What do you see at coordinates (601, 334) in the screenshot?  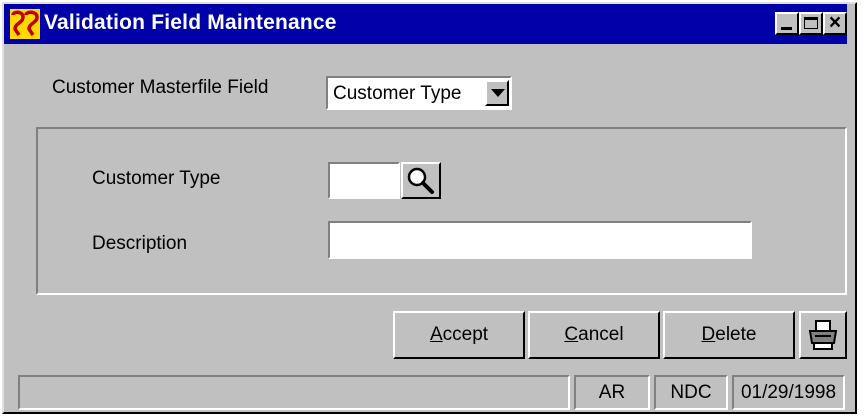 I see `cancel-label: ancel` at bounding box center [601, 334].